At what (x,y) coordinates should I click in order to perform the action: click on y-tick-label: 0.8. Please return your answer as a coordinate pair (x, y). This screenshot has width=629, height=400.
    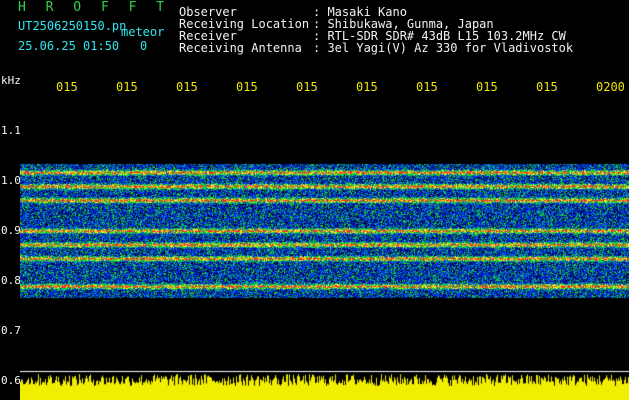
    Looking at the image, I should click on (11, 280).